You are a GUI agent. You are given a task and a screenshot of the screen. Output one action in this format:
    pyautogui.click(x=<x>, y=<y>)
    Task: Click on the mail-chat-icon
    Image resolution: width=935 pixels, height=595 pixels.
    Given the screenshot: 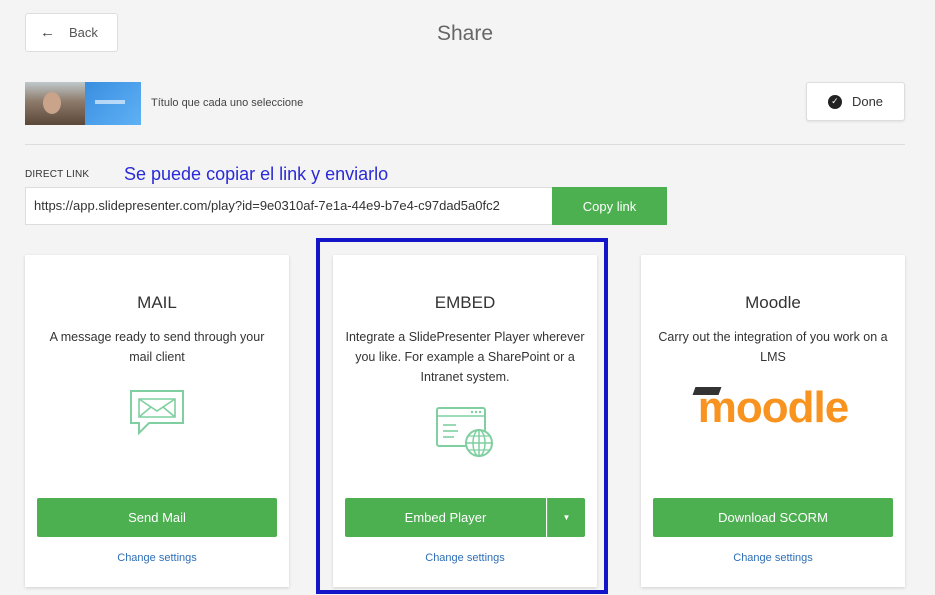 What is the action you would take?
    pyautogui.click(x=157, y=413)
    